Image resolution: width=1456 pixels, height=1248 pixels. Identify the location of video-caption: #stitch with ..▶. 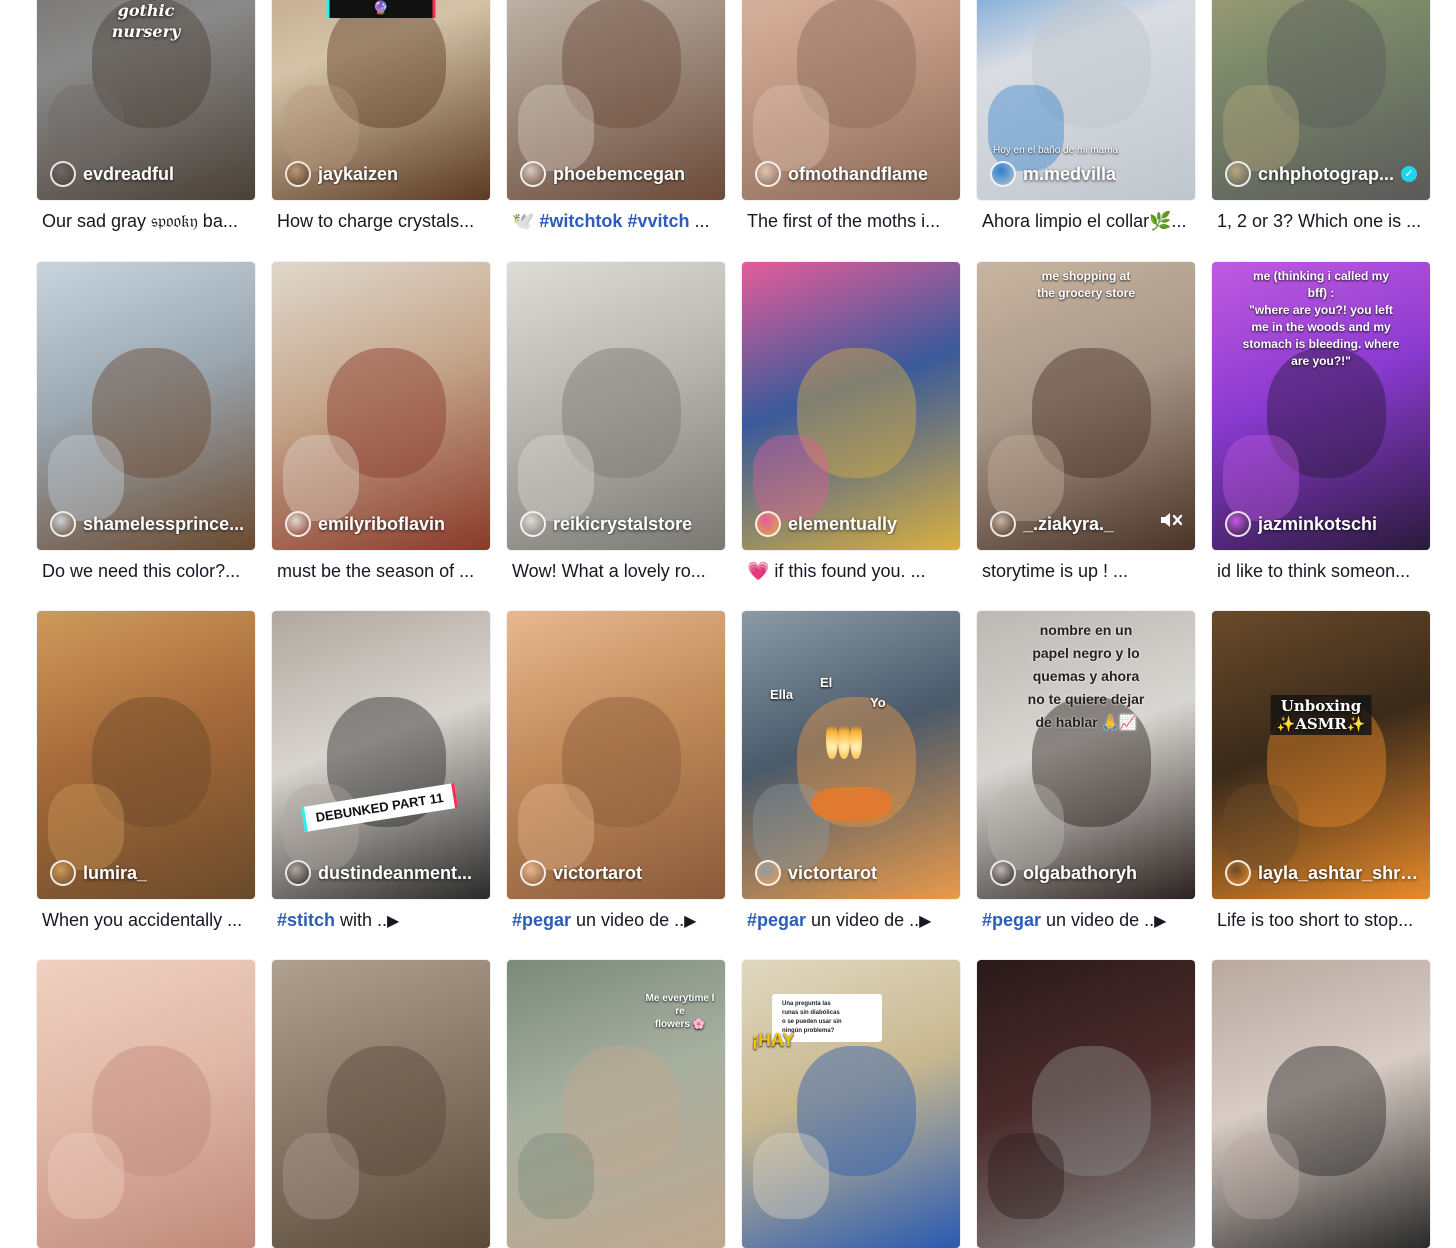
(381, 920).